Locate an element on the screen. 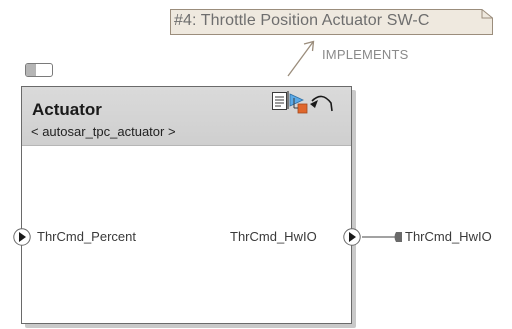 The height and width of the screenshot is (329, 512). output-port-label: ThrCmd_HwIO is located at coordinates (273, 236).